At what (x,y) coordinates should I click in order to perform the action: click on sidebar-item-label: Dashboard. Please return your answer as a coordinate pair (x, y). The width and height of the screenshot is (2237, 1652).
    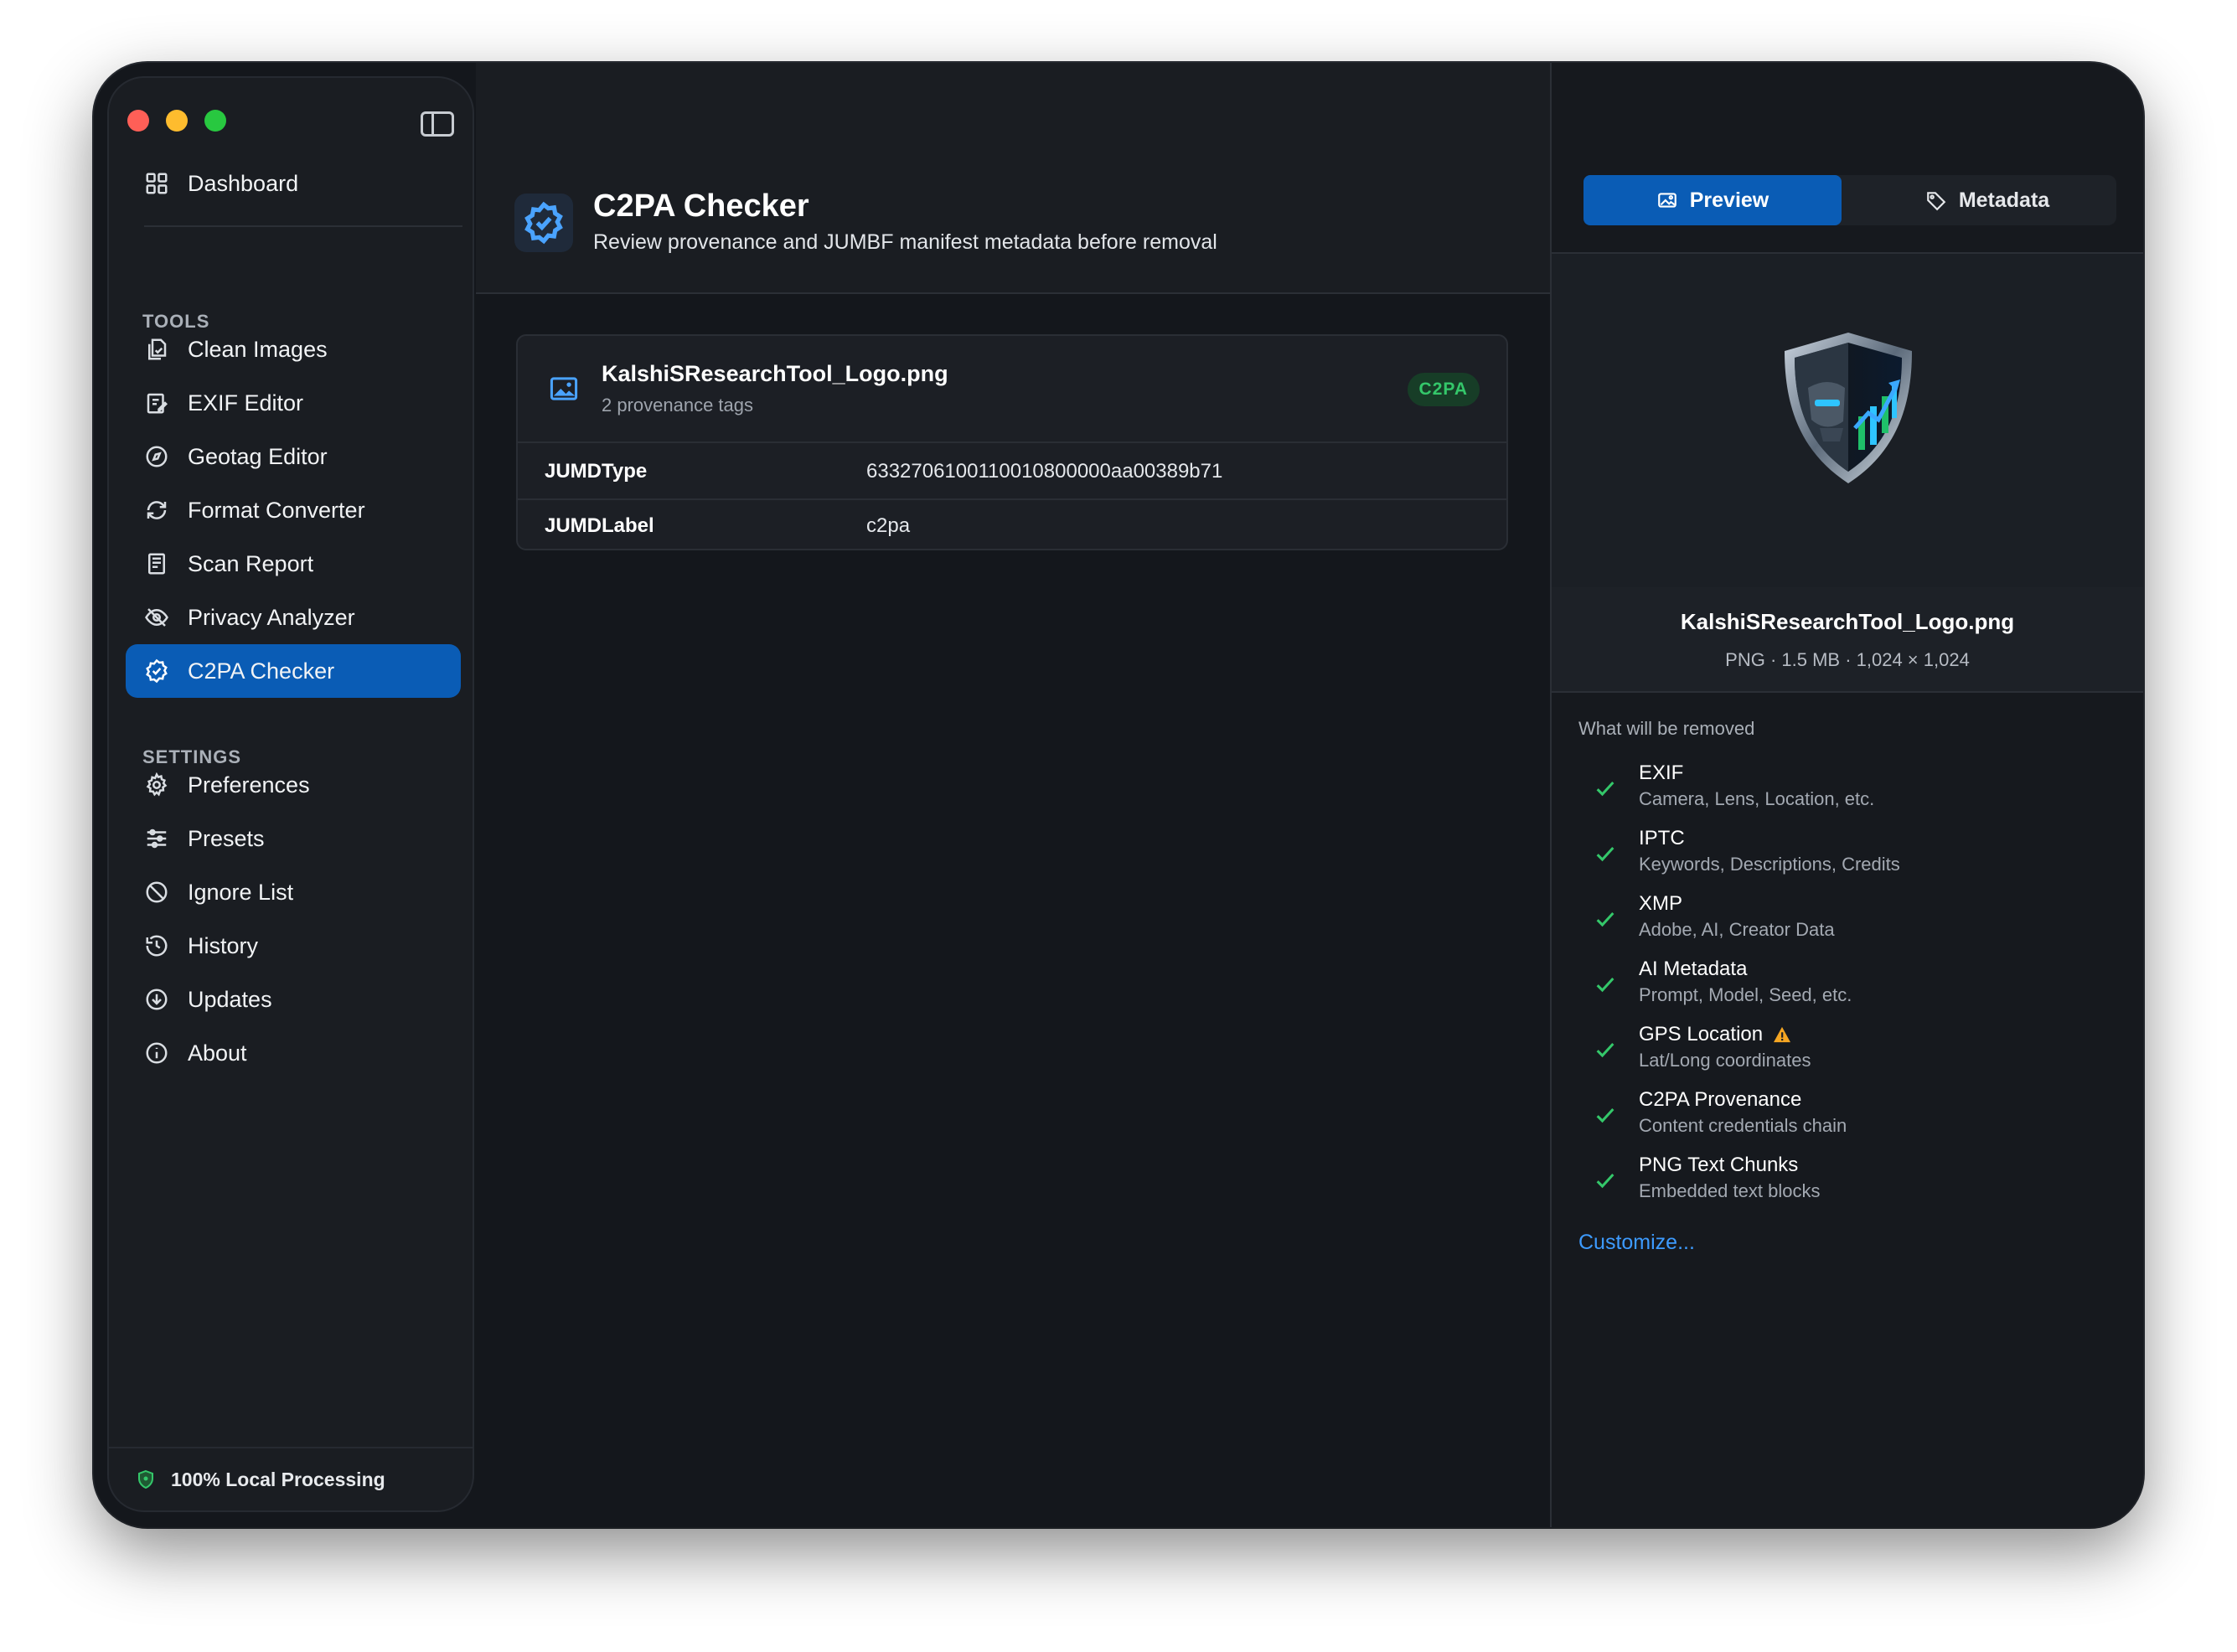
    Looking at the image, I should click on (244, 183).